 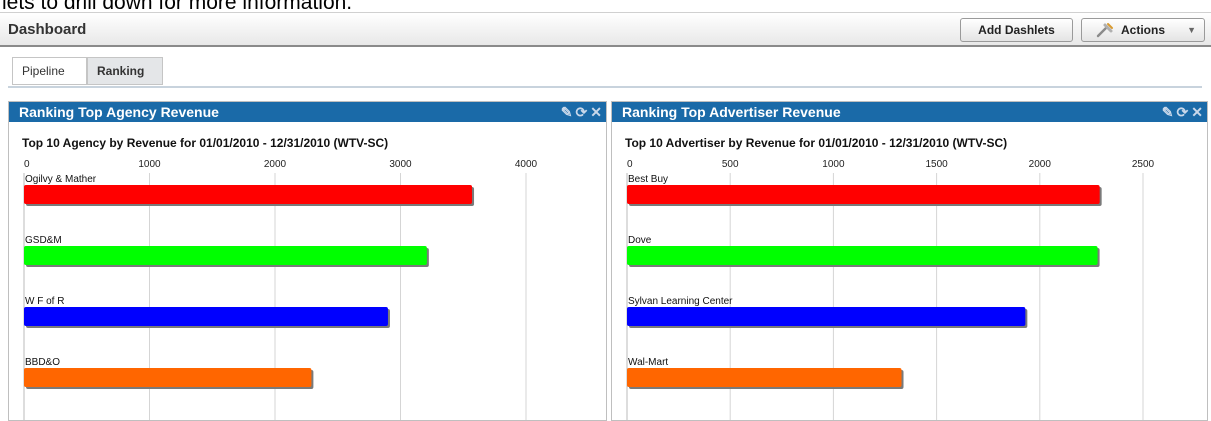 What do you see at coordinates (648, 362) in the screenshot?
I see `bar-category-label: Wal-Mart` at bounding box center [648, 362].